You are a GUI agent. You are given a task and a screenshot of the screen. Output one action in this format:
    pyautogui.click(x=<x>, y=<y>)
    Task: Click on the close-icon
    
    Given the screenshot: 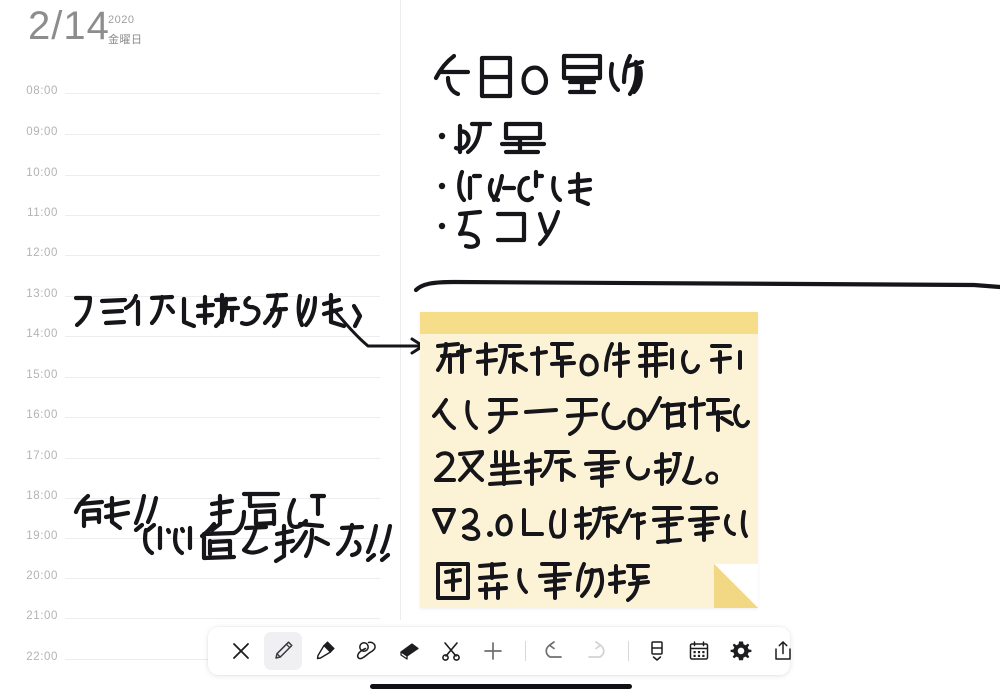 What is the action you would take?
    pyautogui.click(x=241, y=651)
    